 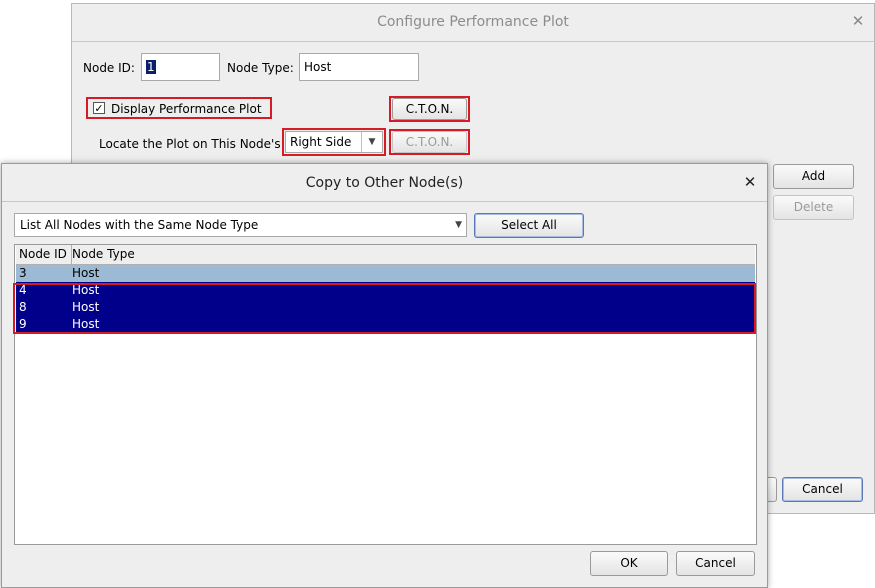 I want to click on locate-plot-label: Locate the Plot on This Node's, so click(x=190, y=144).